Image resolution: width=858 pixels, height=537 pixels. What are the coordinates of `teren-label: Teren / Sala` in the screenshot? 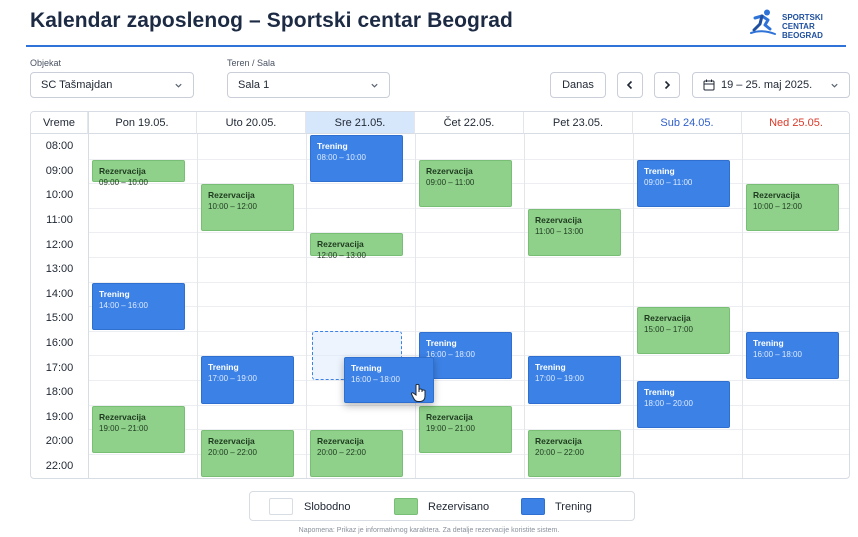 It's located at (251, 63).